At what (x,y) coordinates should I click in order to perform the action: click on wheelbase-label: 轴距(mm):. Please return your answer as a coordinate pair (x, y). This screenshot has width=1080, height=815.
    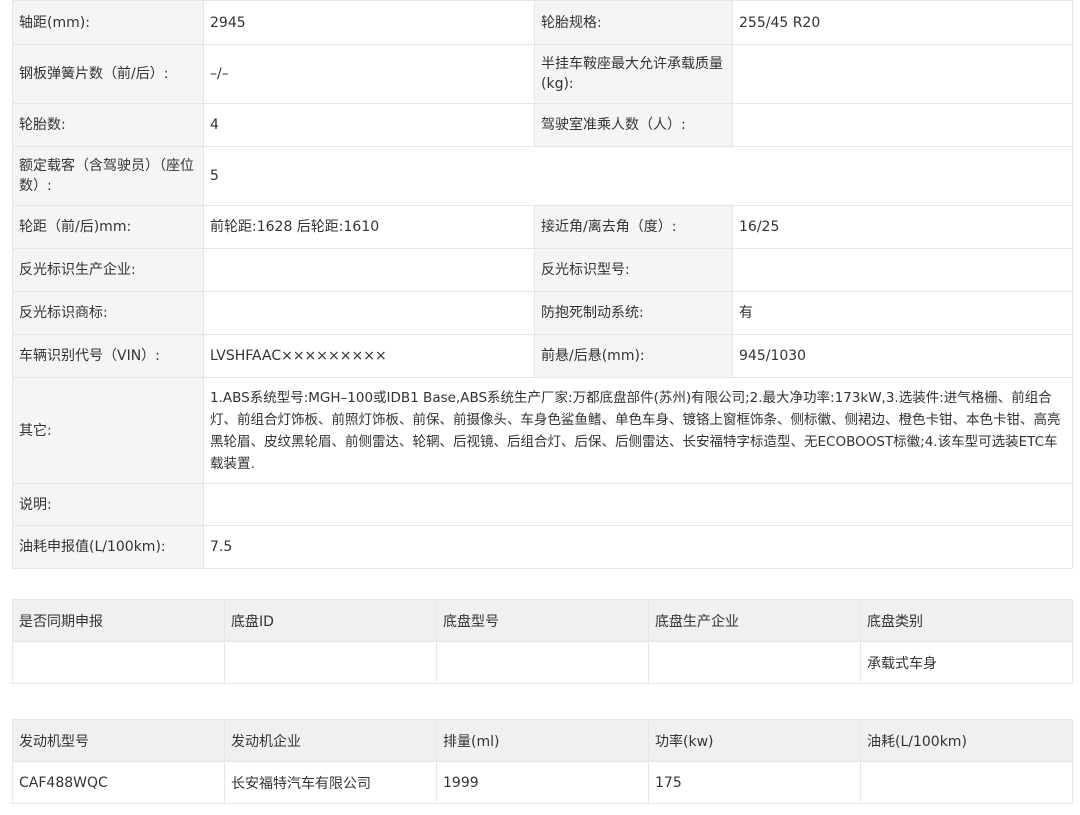
    Looking at the image, I should click on (108, 22).